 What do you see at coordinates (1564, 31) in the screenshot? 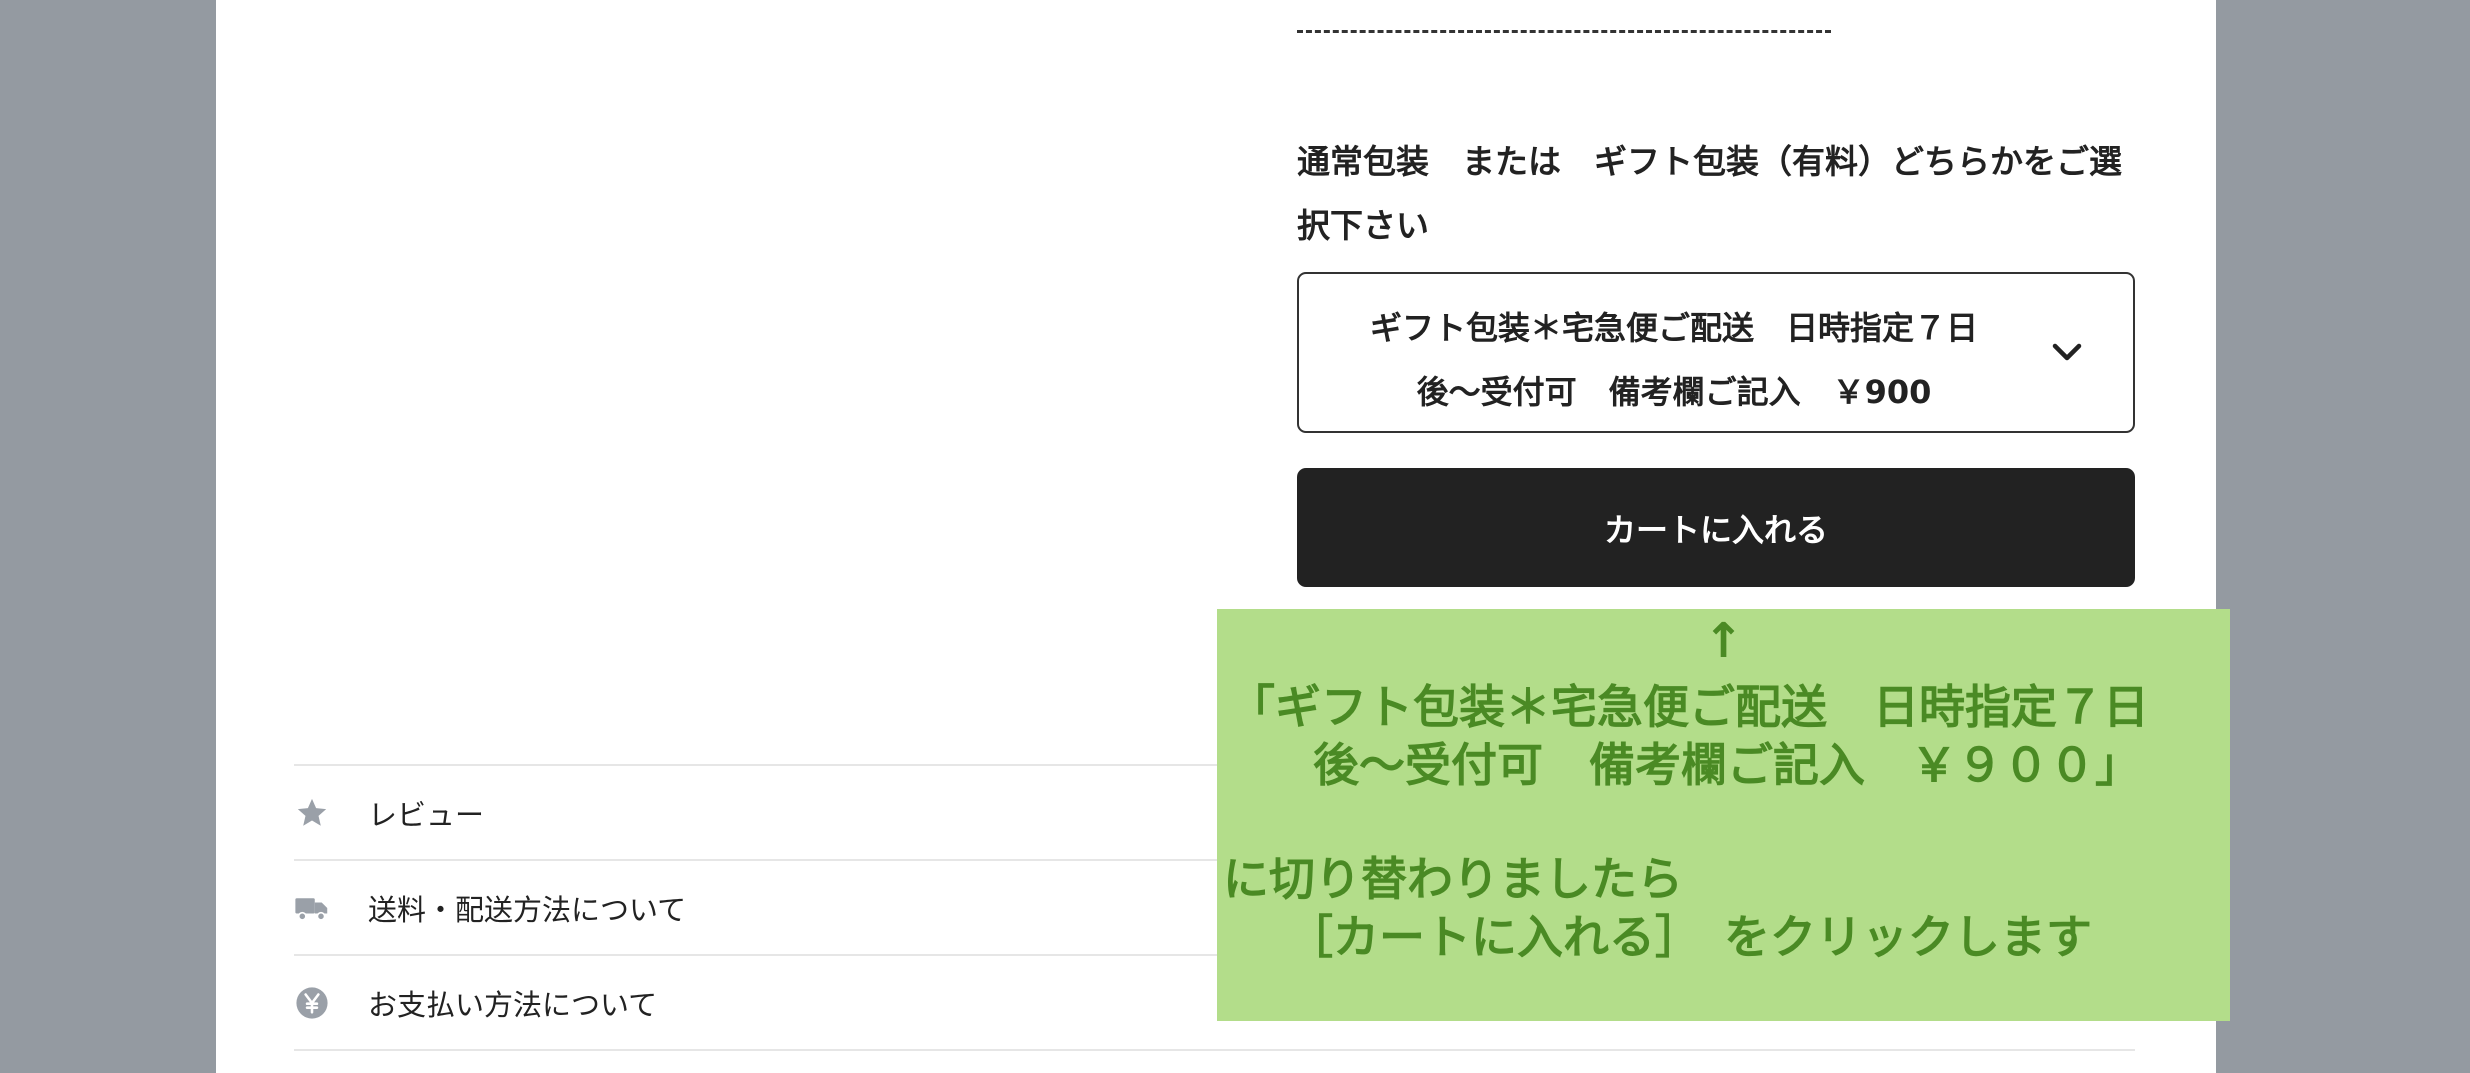
I see `dashed-separator` at bounding box center [1564, 31].